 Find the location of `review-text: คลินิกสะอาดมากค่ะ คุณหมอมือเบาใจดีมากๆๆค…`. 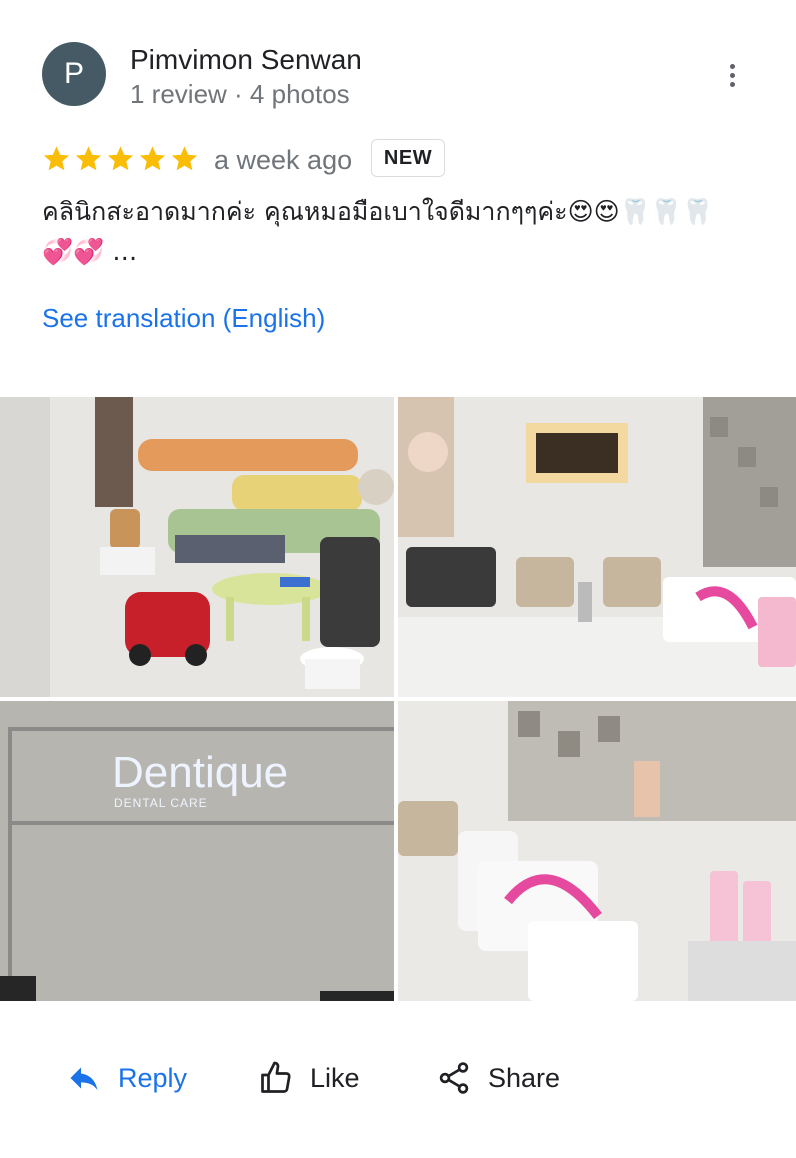

review-text: คลินิกสะอาดมากค่ะ คุณหมอมือเบาใจดีมากๆๆค… is located at coordinates (392, 232).